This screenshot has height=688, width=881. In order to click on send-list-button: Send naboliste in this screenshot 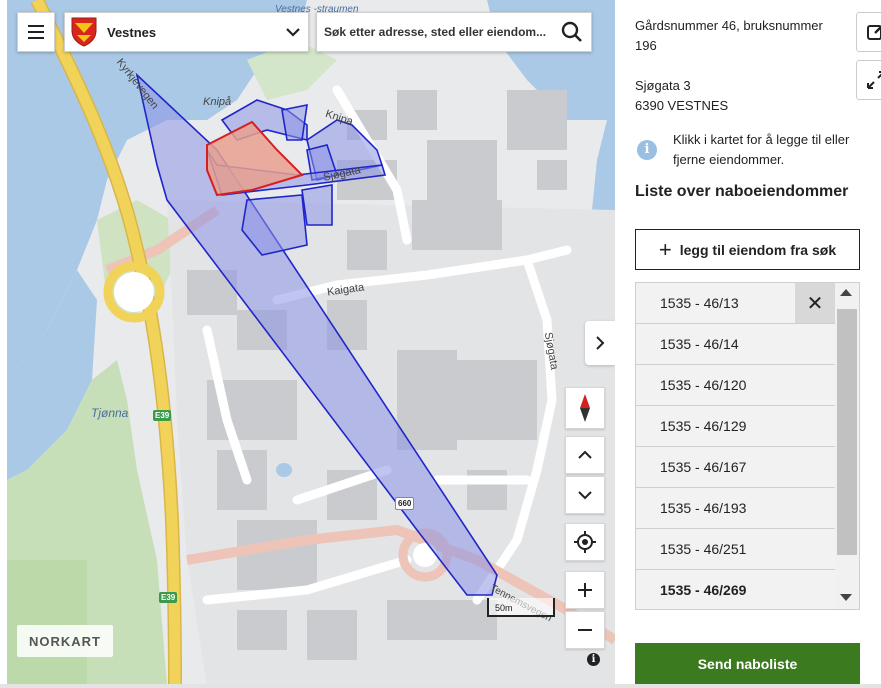, I will do `click(747, 663)`.